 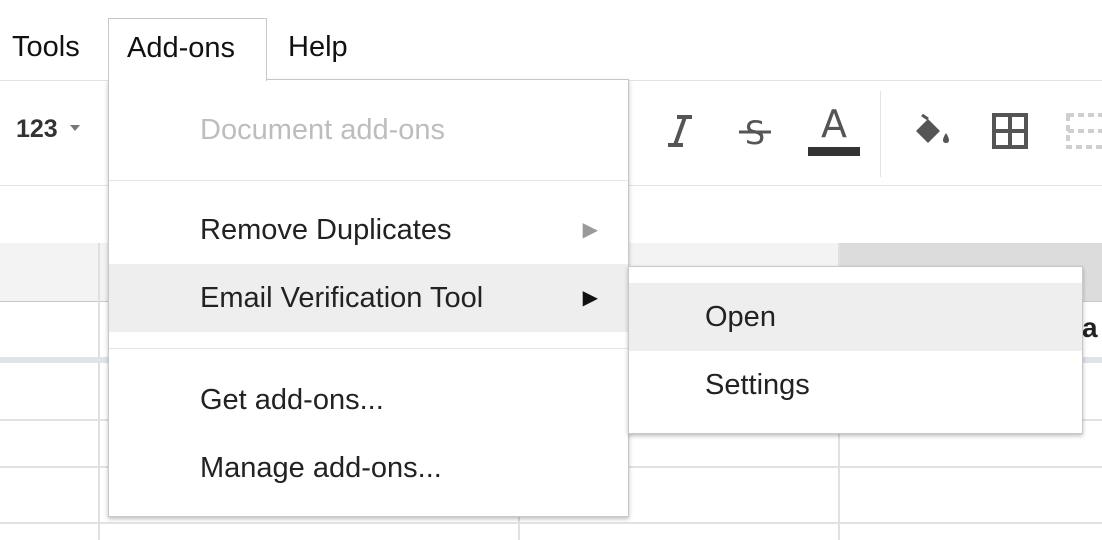 I want to click on text-color-icon: A, so click(x=834, y=131).